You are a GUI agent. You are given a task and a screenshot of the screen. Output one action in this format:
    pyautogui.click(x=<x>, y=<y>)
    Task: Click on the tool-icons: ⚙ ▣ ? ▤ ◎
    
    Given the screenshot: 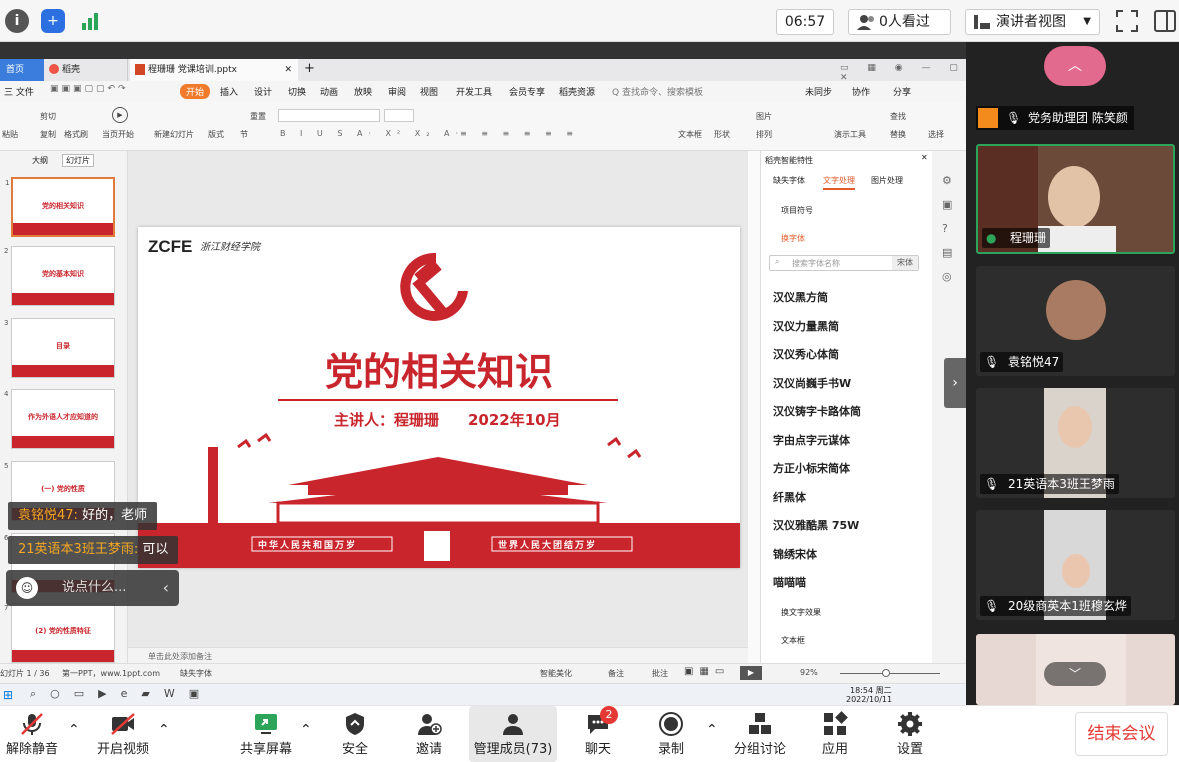 What is the action you would take?
    pyautogui.click(x=949, y=229)
    